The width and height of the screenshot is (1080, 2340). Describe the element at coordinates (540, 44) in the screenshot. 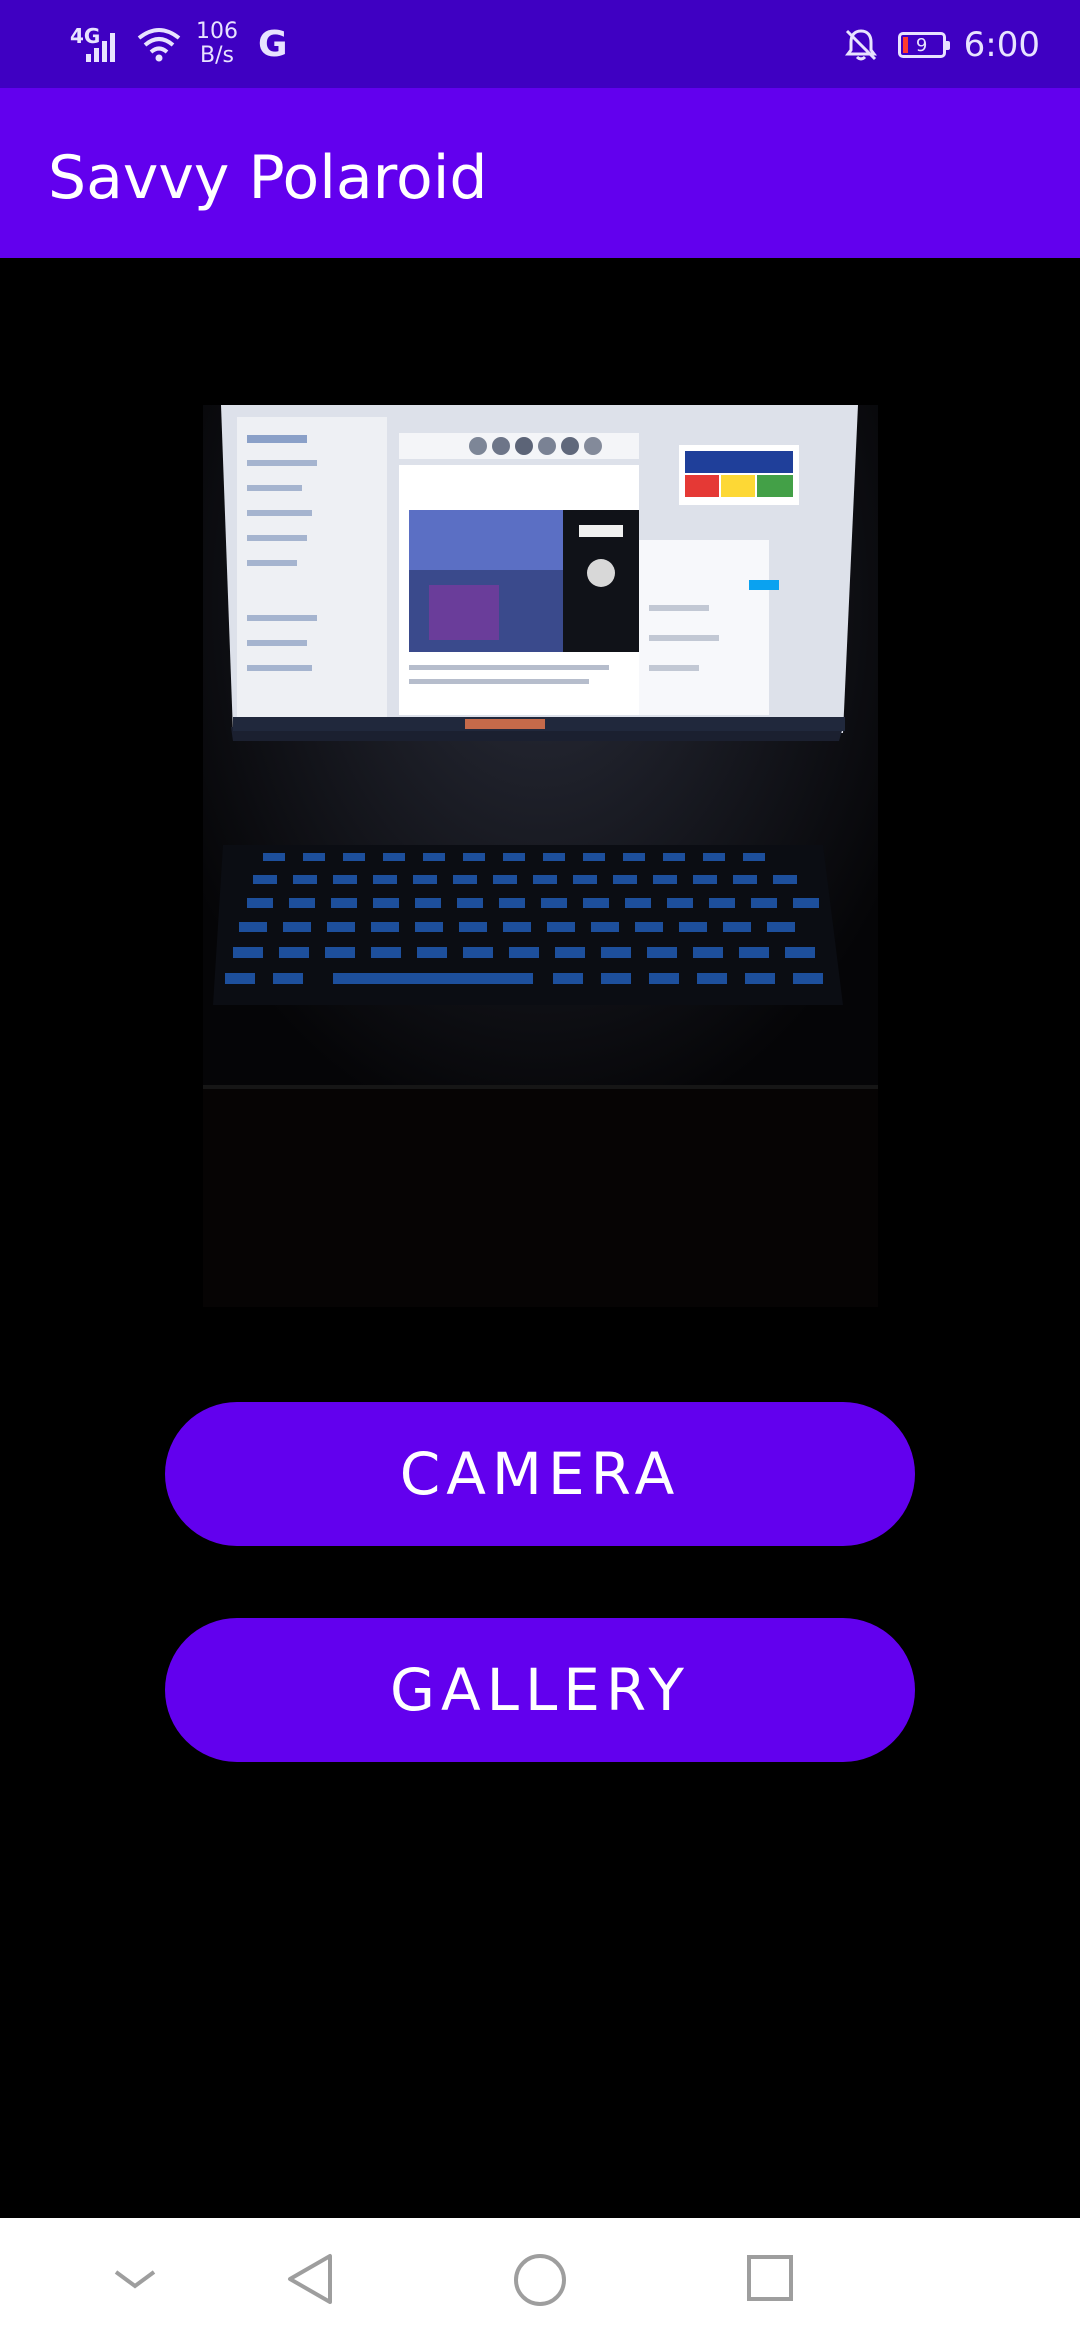

I see `status-bar: 106 B/s G 4G 9 6:00` at that location.